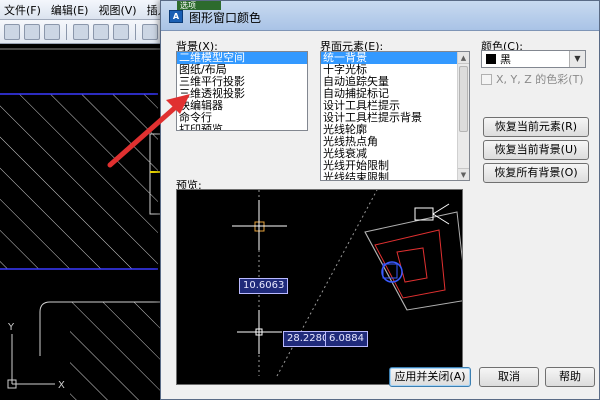 The image size is (600, 400). I want to click on save-icon, so click(52, 31).